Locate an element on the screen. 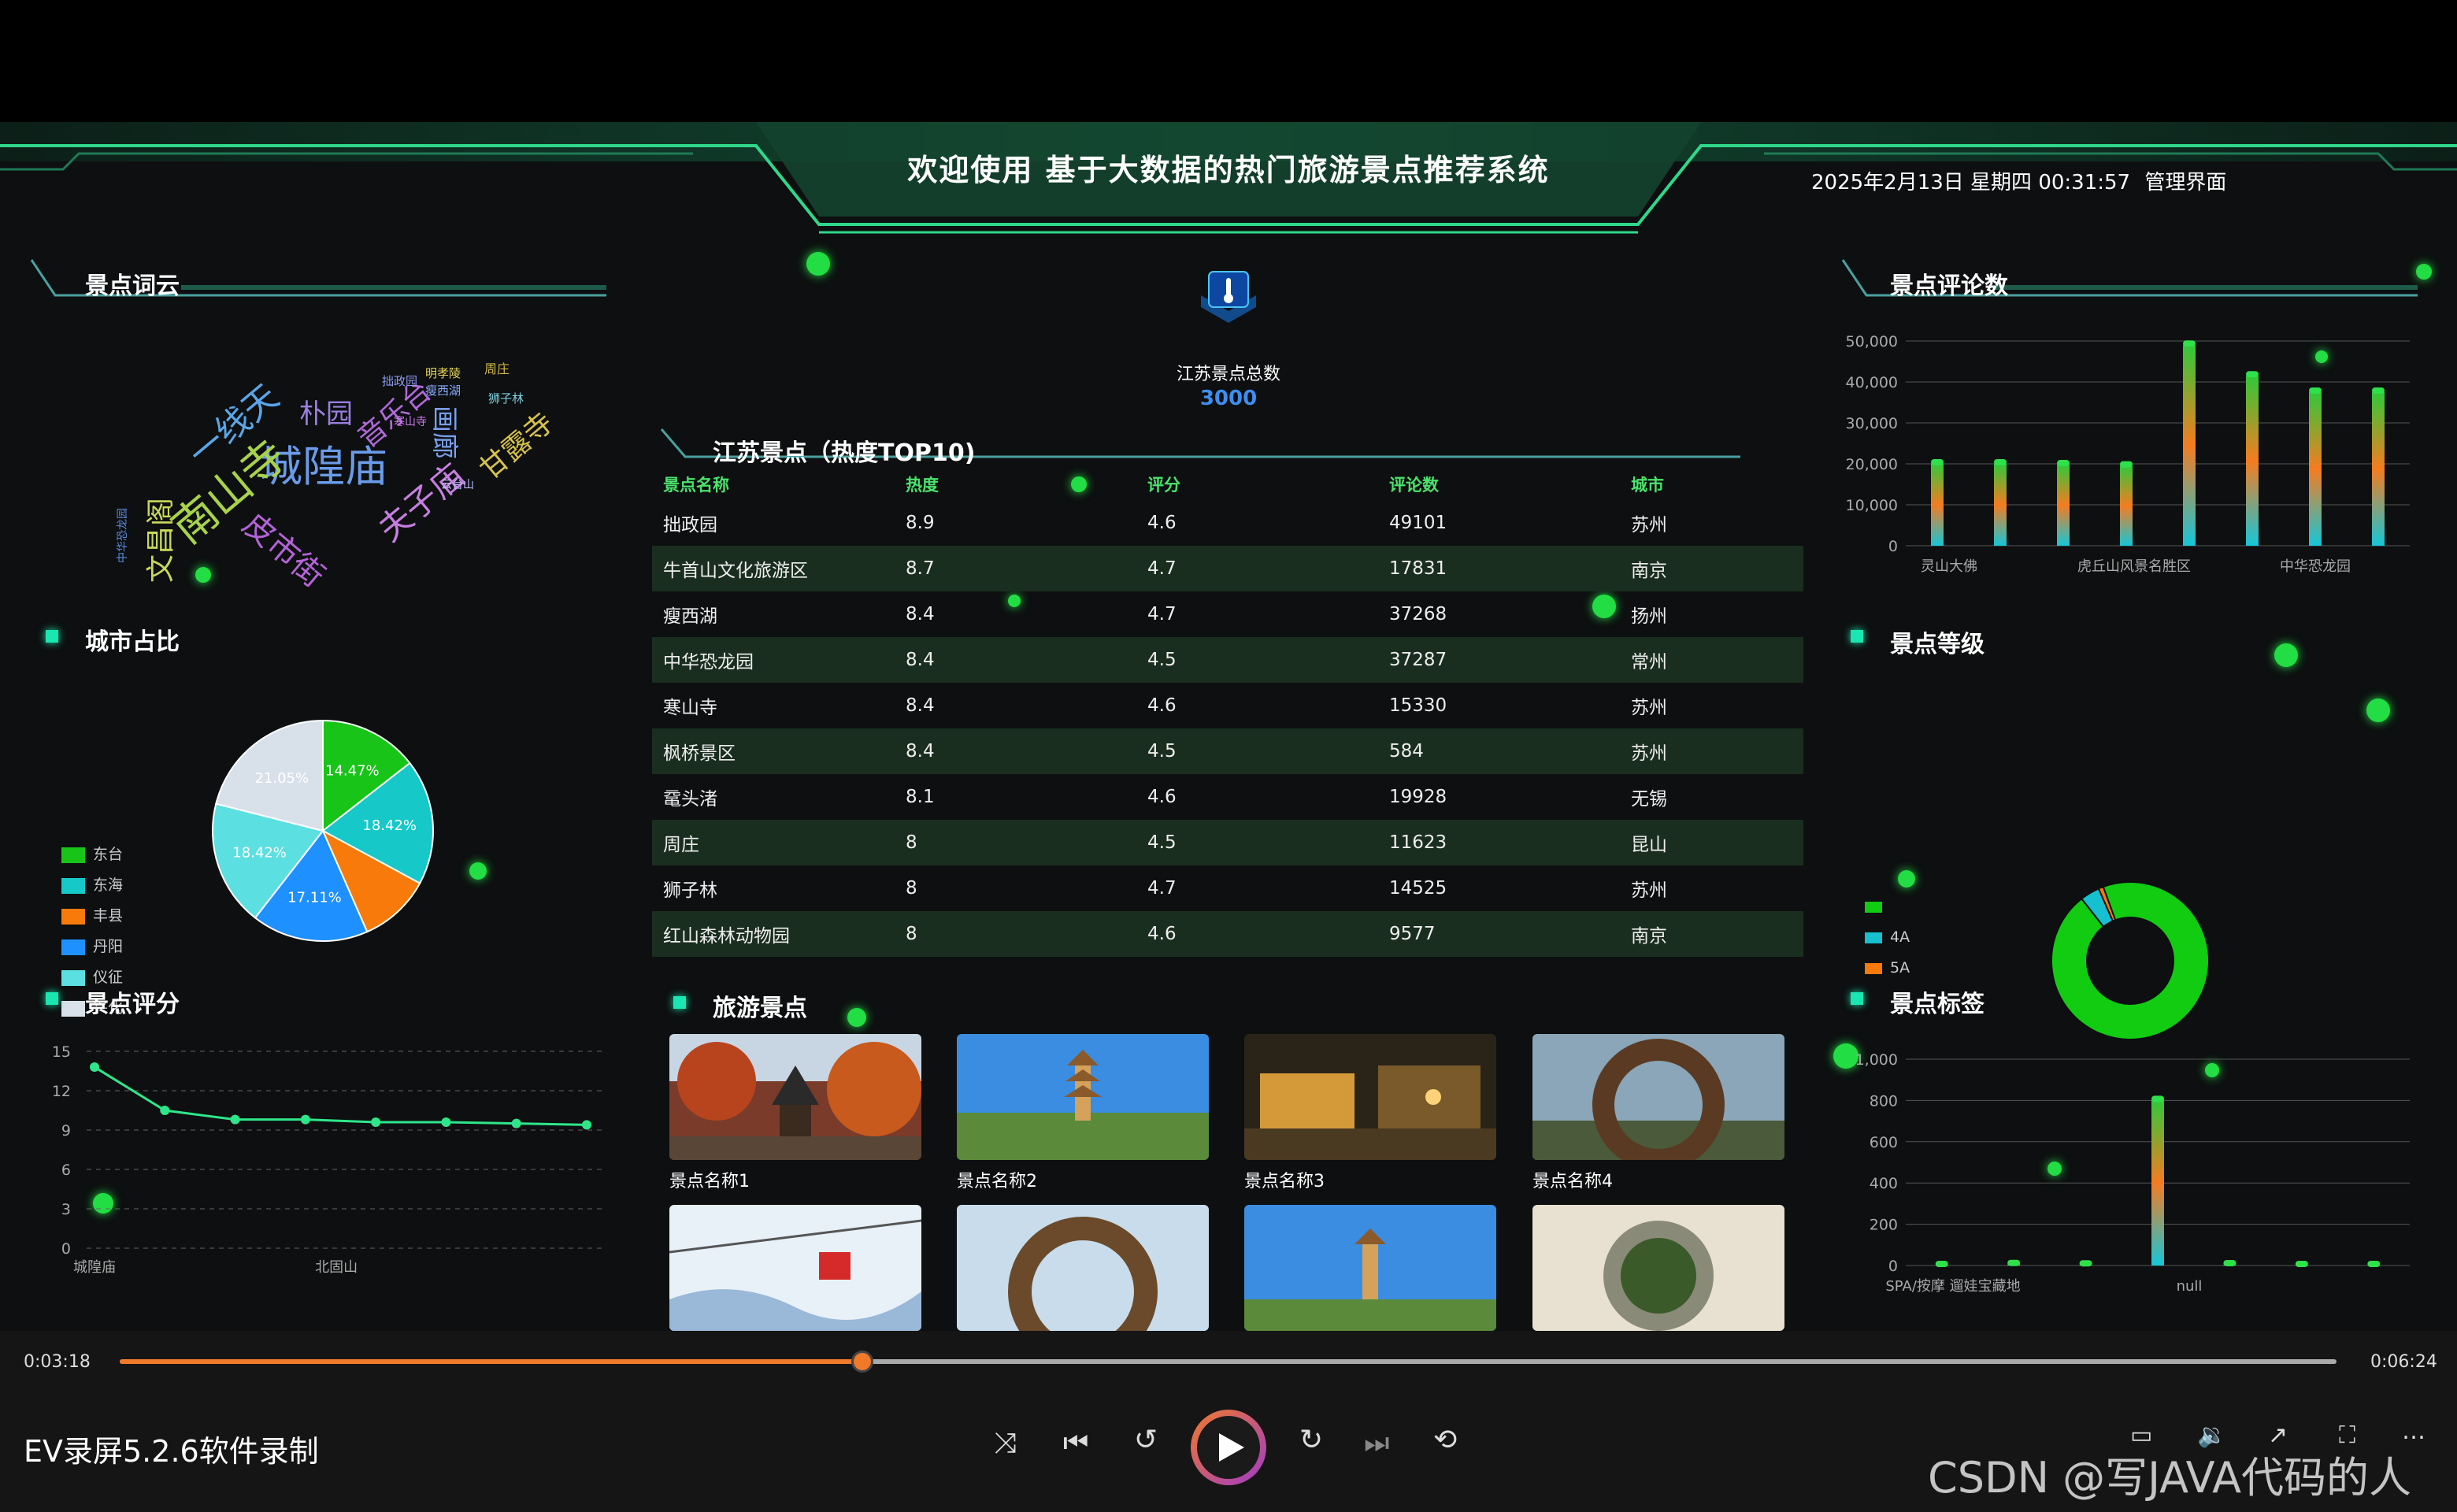 Image resolution: width=2457 pixels, height=1512 pixels. pie-label: 21.05% is located at coordinates (281, 778).